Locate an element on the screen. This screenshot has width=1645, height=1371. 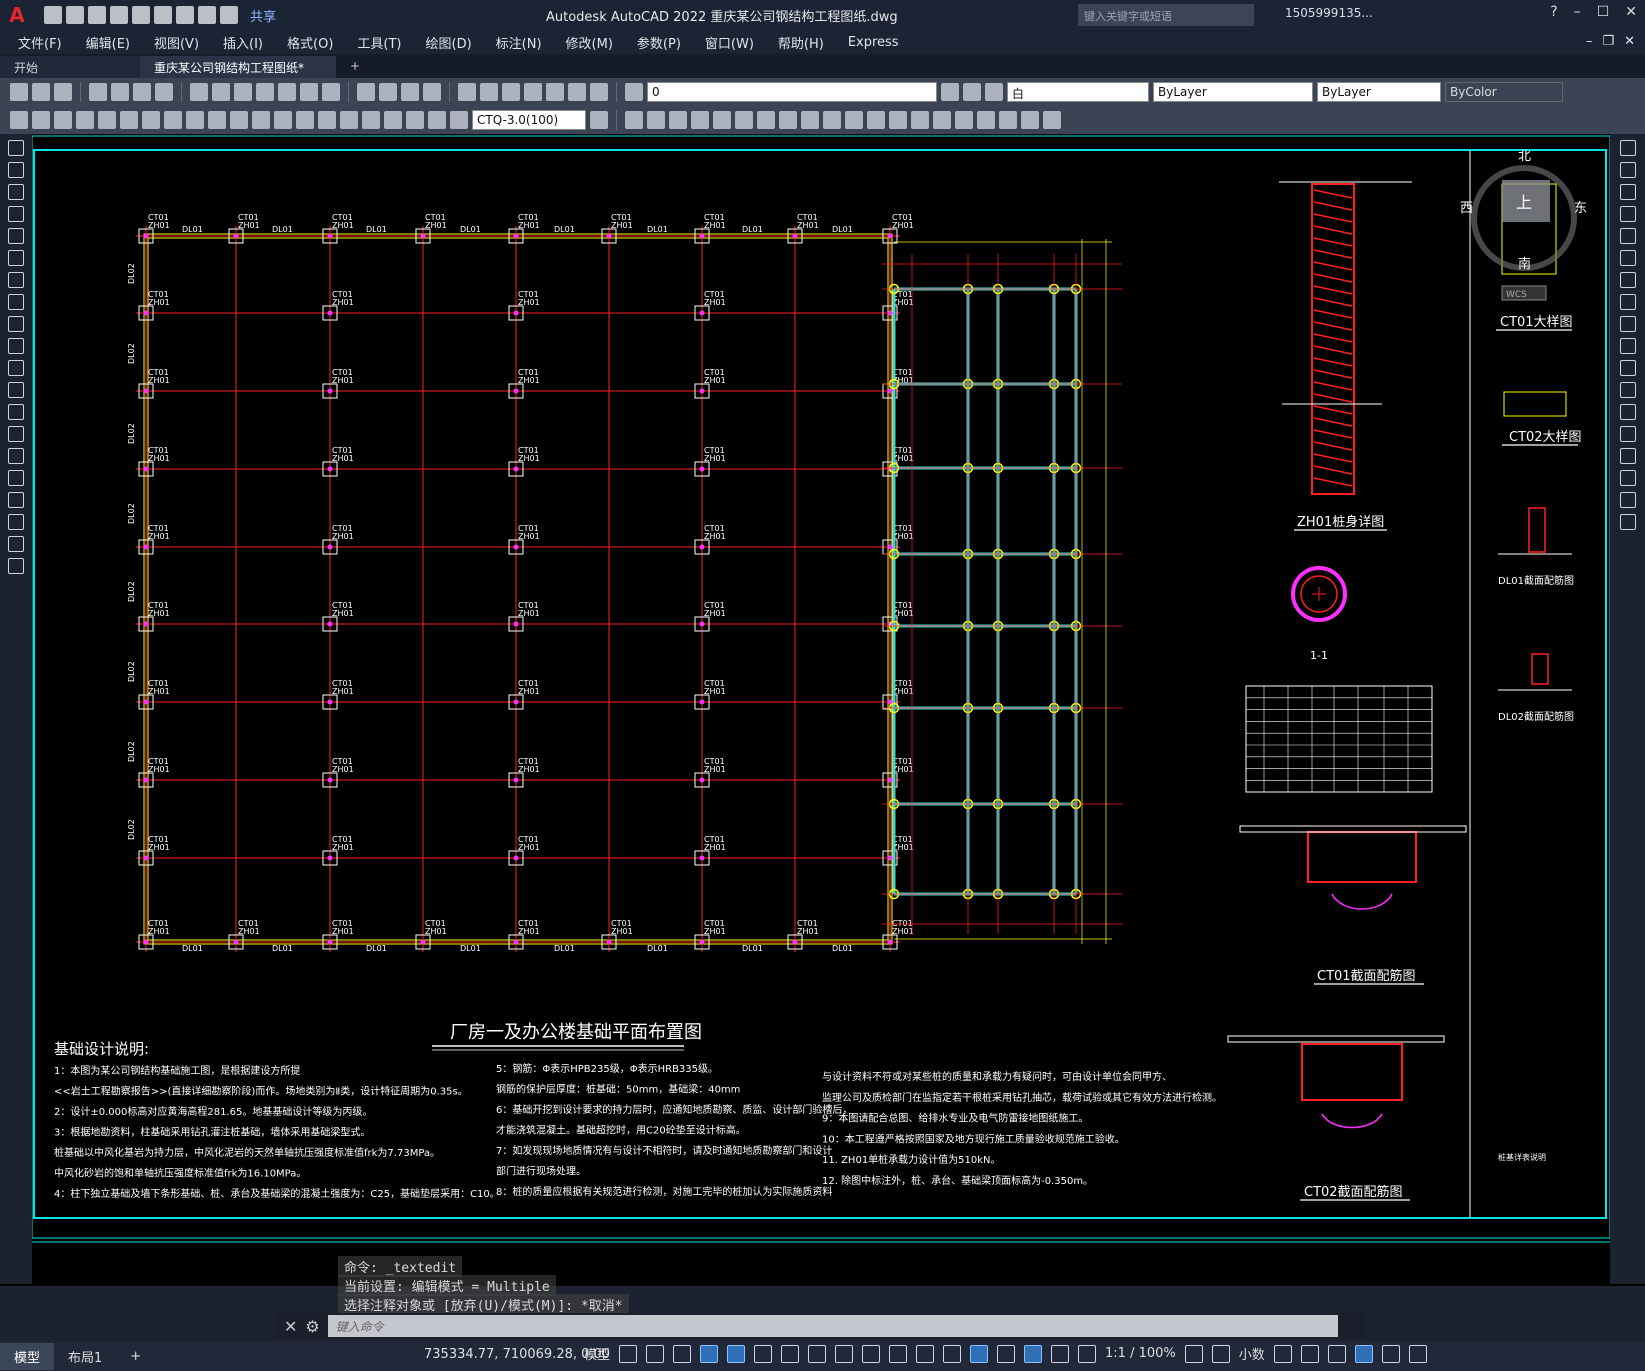
dimstyle-dropdown: CTQ-3.0(100) is located at coordinates (529, 120).